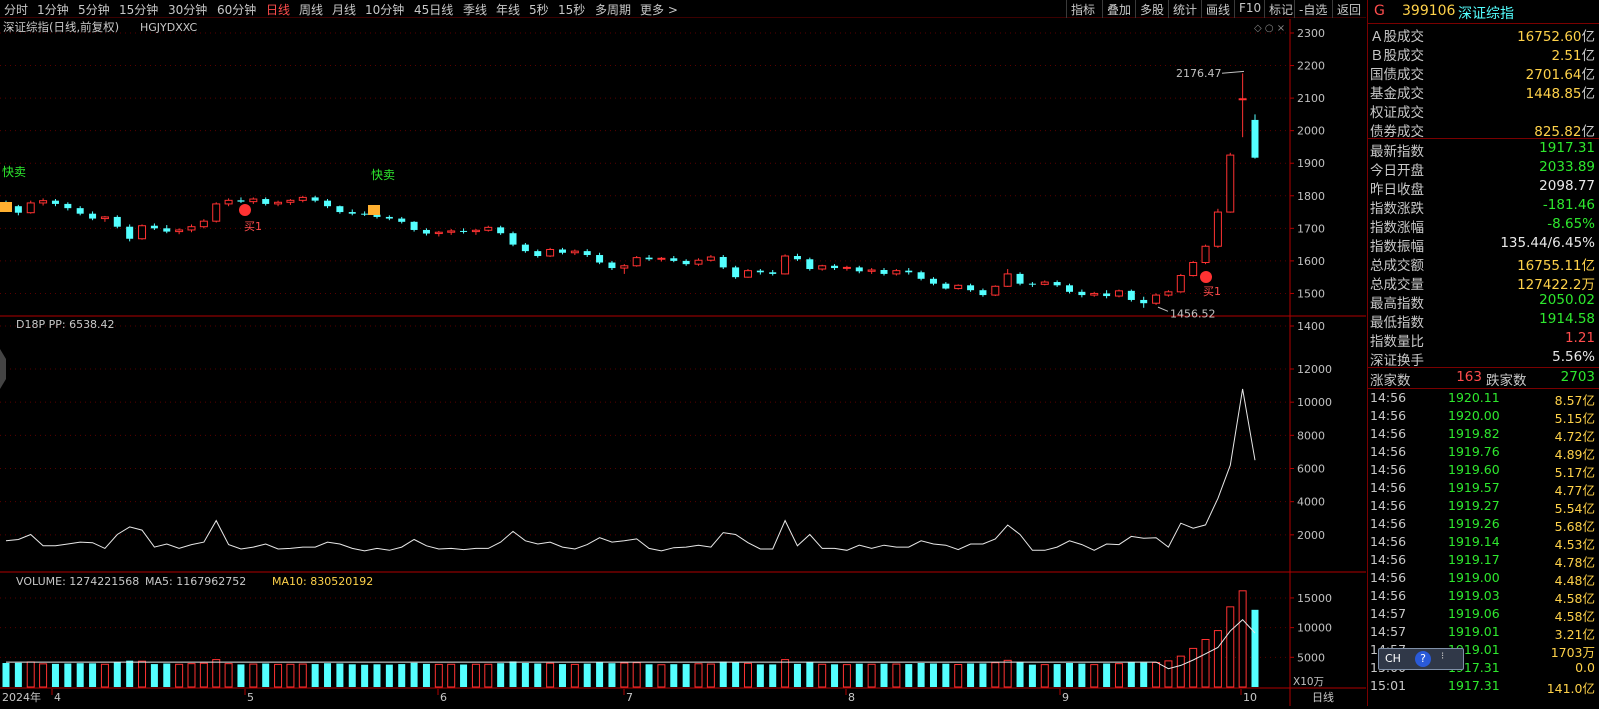  I want to click on toolbar-btn-2: 多股, so click(1151, 9).